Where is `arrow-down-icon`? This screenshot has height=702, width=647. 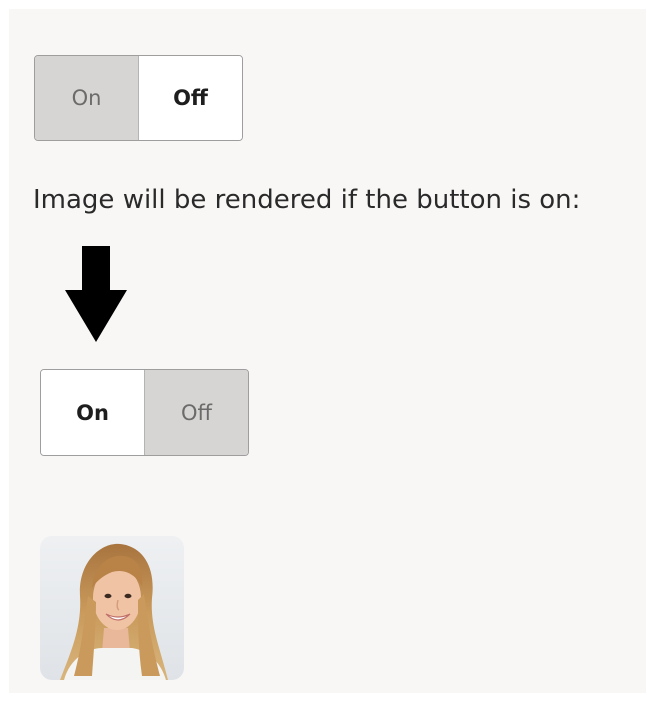
arrow-down-icon is located at coordinates (96, 297).